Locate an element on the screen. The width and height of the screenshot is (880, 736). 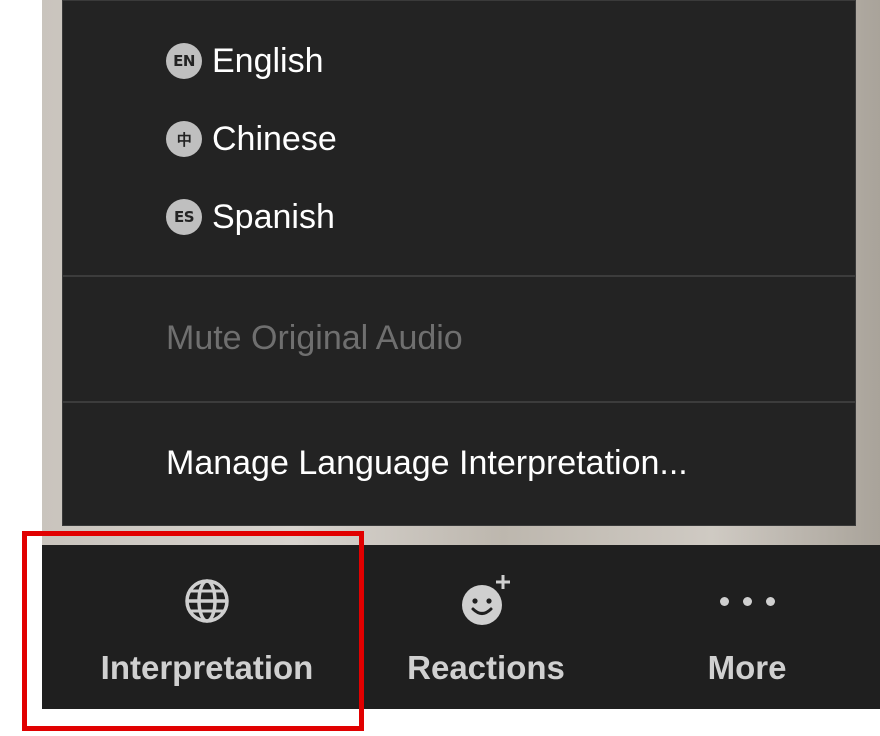
mute-original-audio-item: Mute Original Audio is located at coordinates (314, 338).